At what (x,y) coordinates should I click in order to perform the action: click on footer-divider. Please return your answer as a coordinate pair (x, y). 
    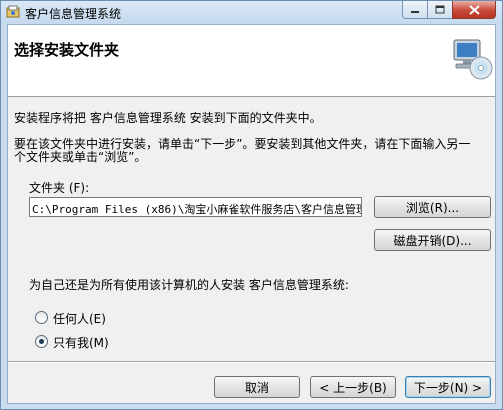
    Looking at the image, I should click on (251, 362).